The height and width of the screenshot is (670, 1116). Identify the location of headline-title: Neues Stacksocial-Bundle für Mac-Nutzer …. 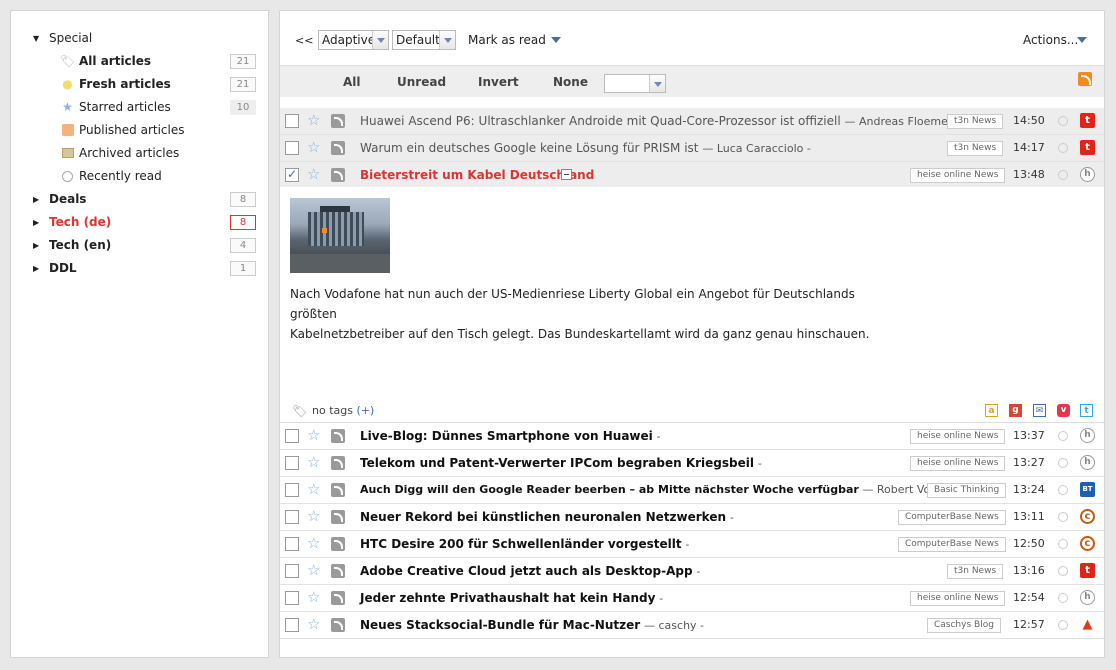
(532, 625).